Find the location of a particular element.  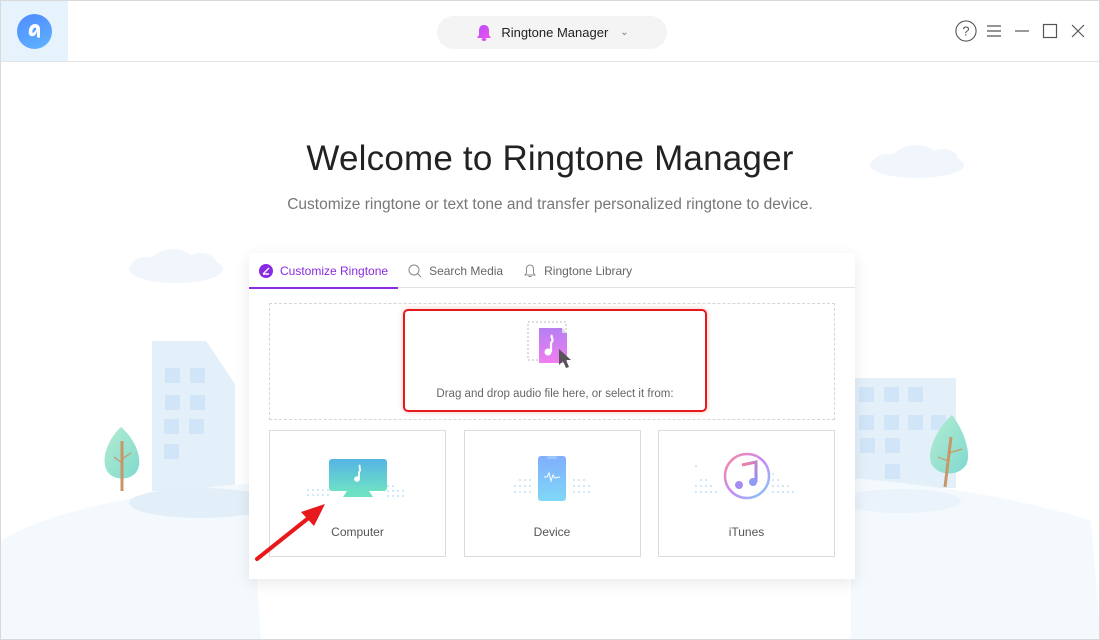

source-options: Computer Device iTunes is located at coordinates (552, 493).